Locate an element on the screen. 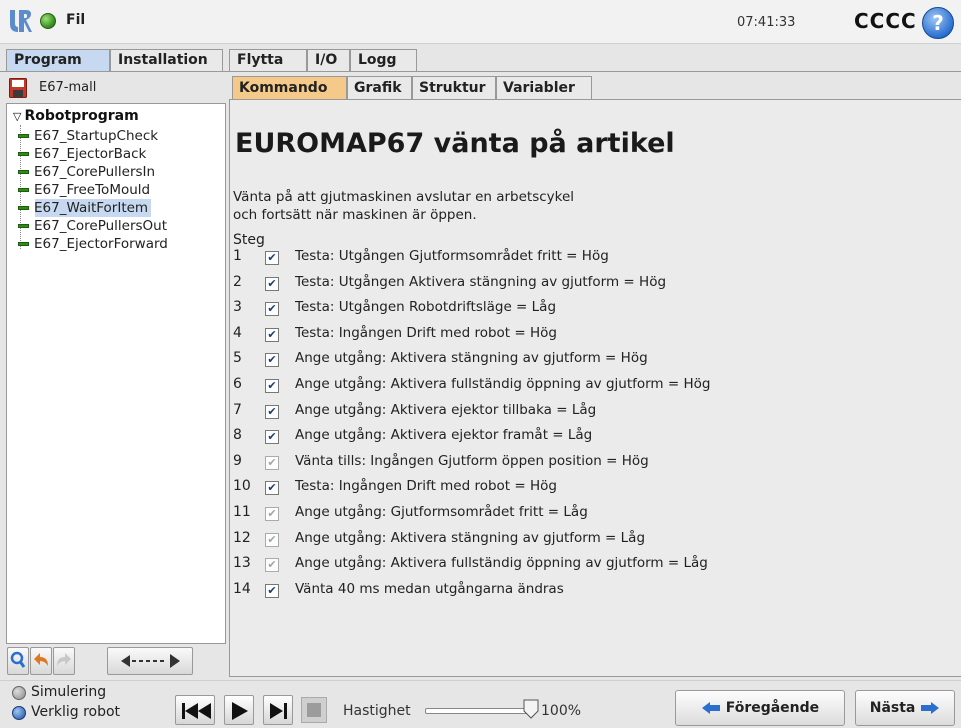  search-button is located at coordinates (18, 661).